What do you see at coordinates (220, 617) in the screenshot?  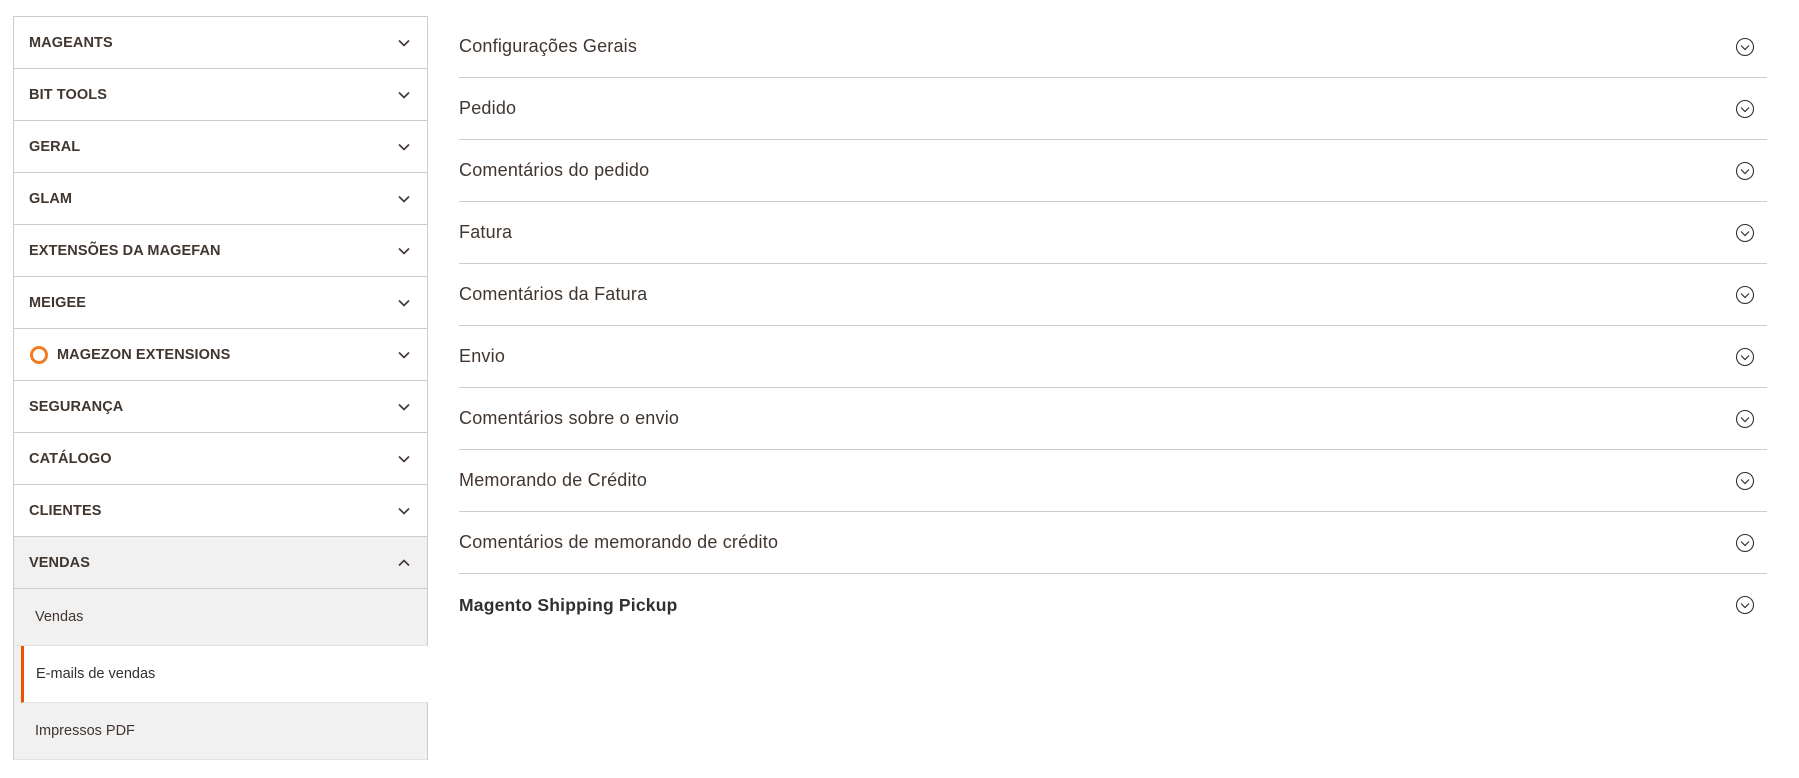 I see `sidebar-subitem-vendas: Vendas` at bounding box center [220, 617].